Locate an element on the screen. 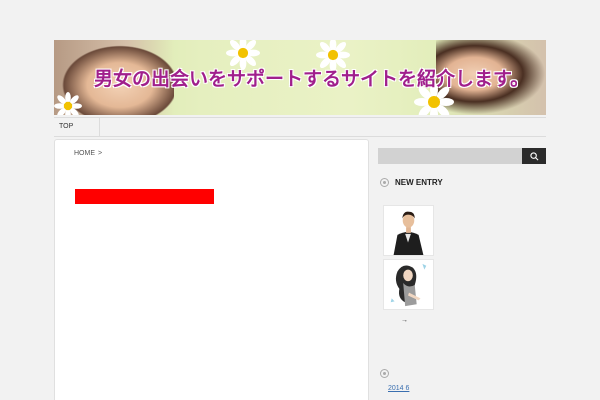  entry-thumbnail-man is located at coordinates (408, 230).